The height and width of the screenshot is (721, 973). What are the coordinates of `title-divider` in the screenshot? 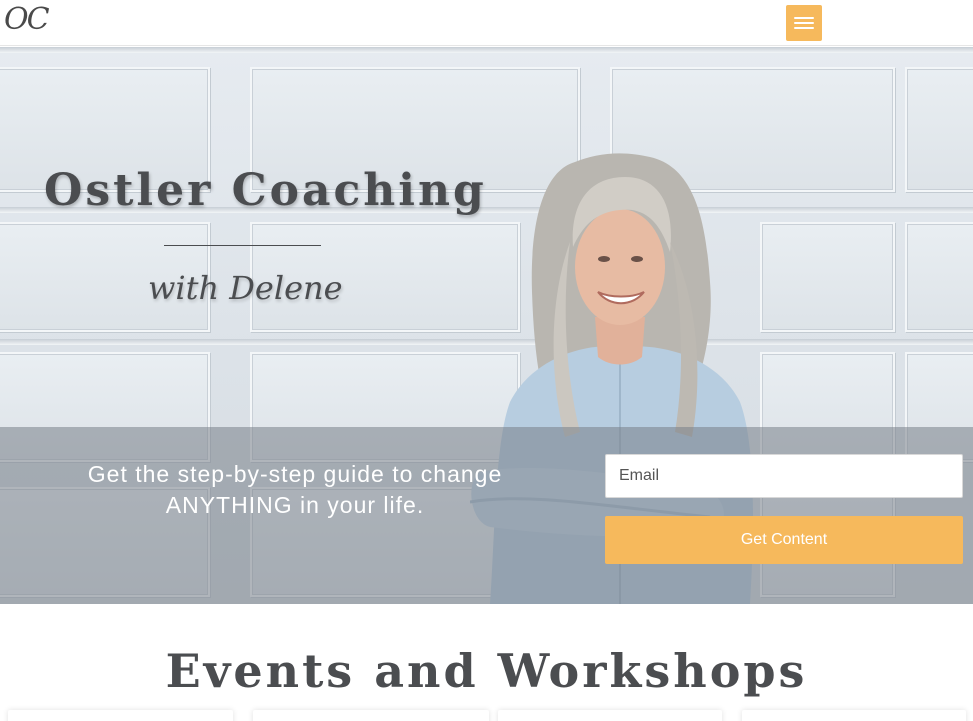 It's located at (242, 245).